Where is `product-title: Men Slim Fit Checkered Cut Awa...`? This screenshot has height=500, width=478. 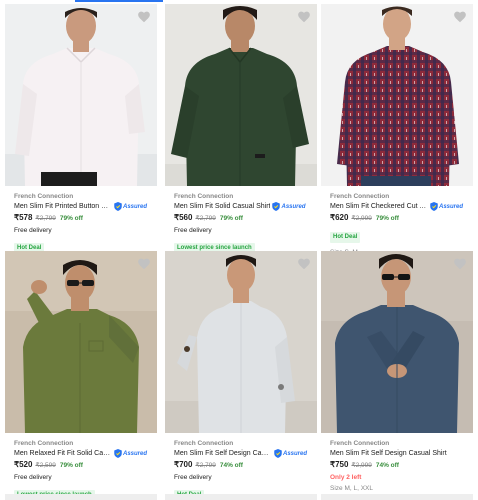 product-title: Men Slim Fit Checkered Cut Awa... is located at coordinates (379, 206).